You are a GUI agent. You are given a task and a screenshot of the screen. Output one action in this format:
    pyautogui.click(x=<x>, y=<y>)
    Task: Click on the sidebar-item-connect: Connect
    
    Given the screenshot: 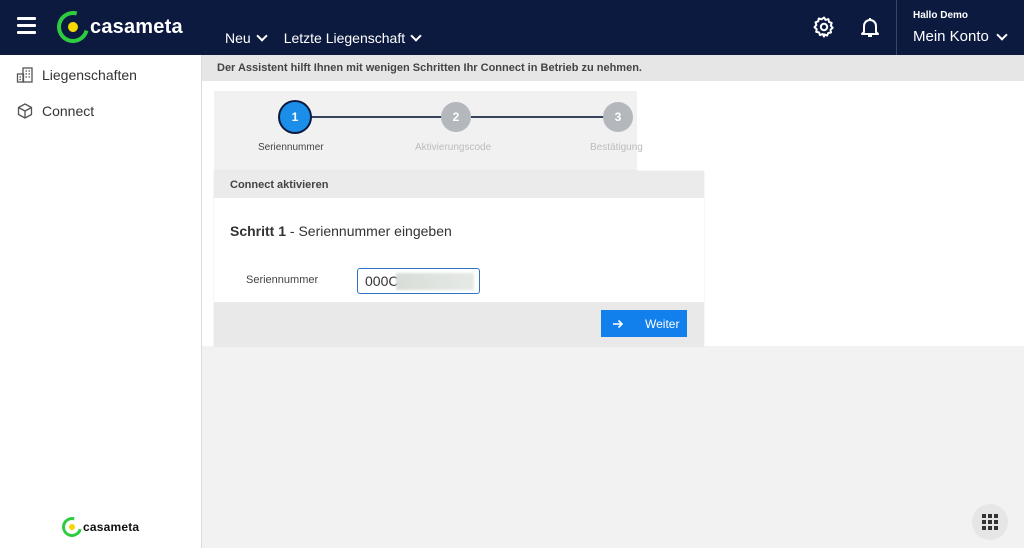 What is the action you would take?
    pyautogui.click(x=100, y=111)
    